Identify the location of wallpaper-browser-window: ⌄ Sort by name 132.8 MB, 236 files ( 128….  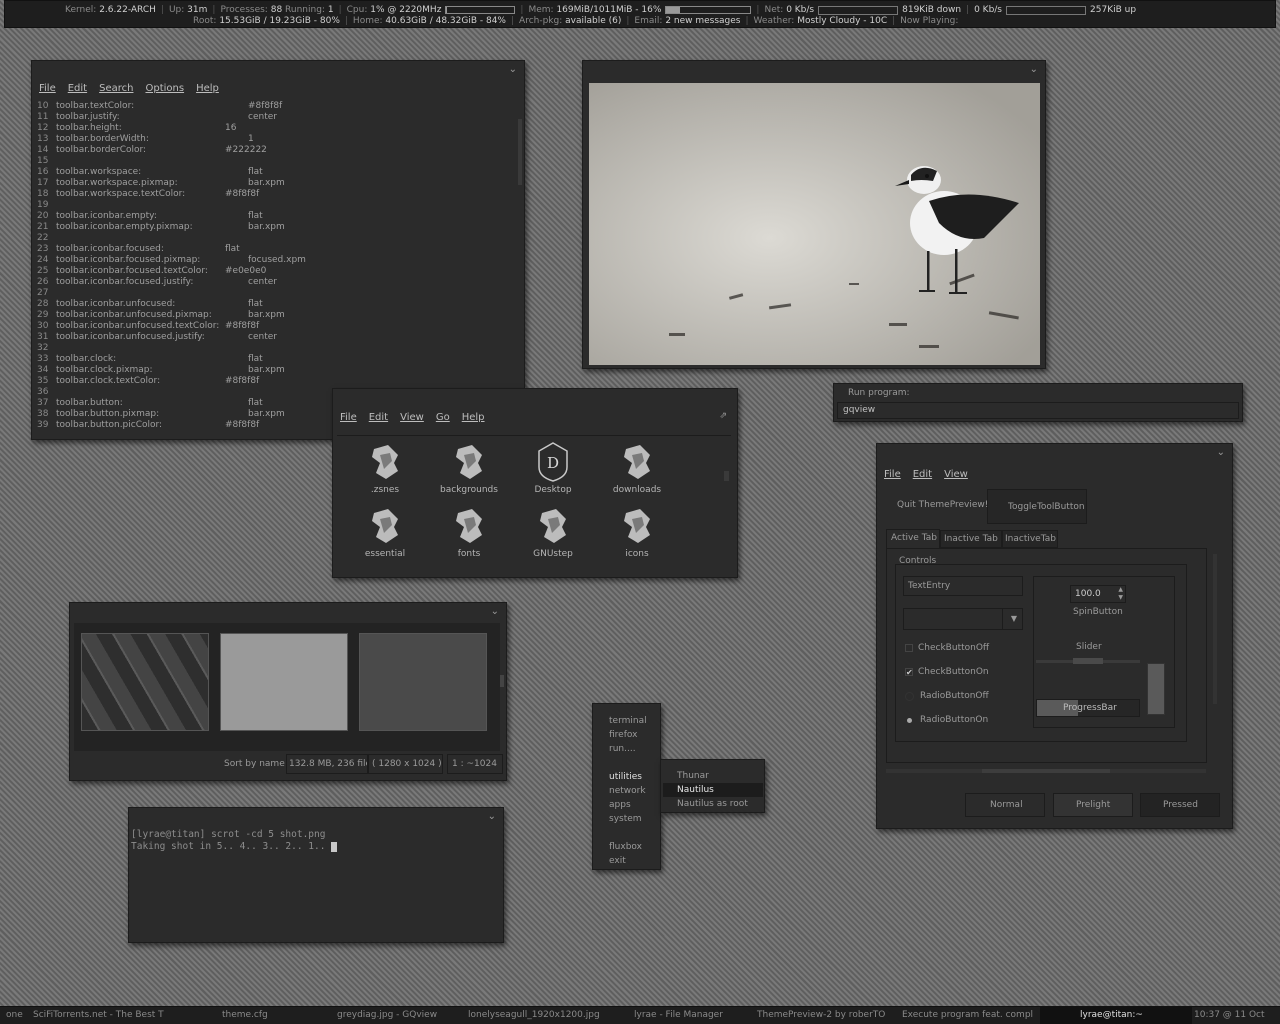
(288, 691).